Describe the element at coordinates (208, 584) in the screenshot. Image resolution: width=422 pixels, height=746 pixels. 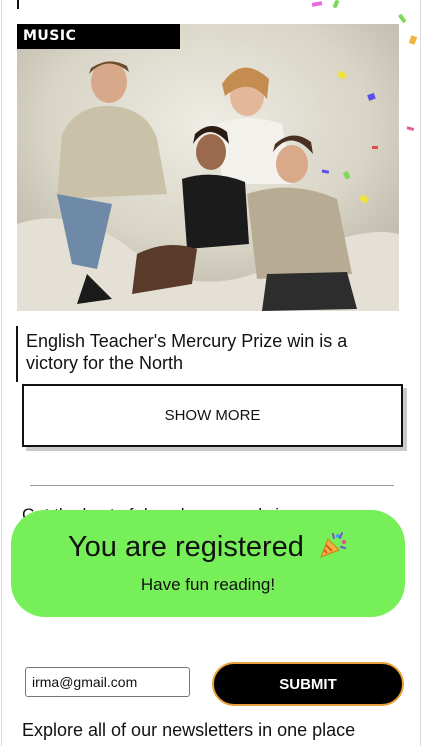
I see `toast-subtitle: Have fun reading!` at that location.